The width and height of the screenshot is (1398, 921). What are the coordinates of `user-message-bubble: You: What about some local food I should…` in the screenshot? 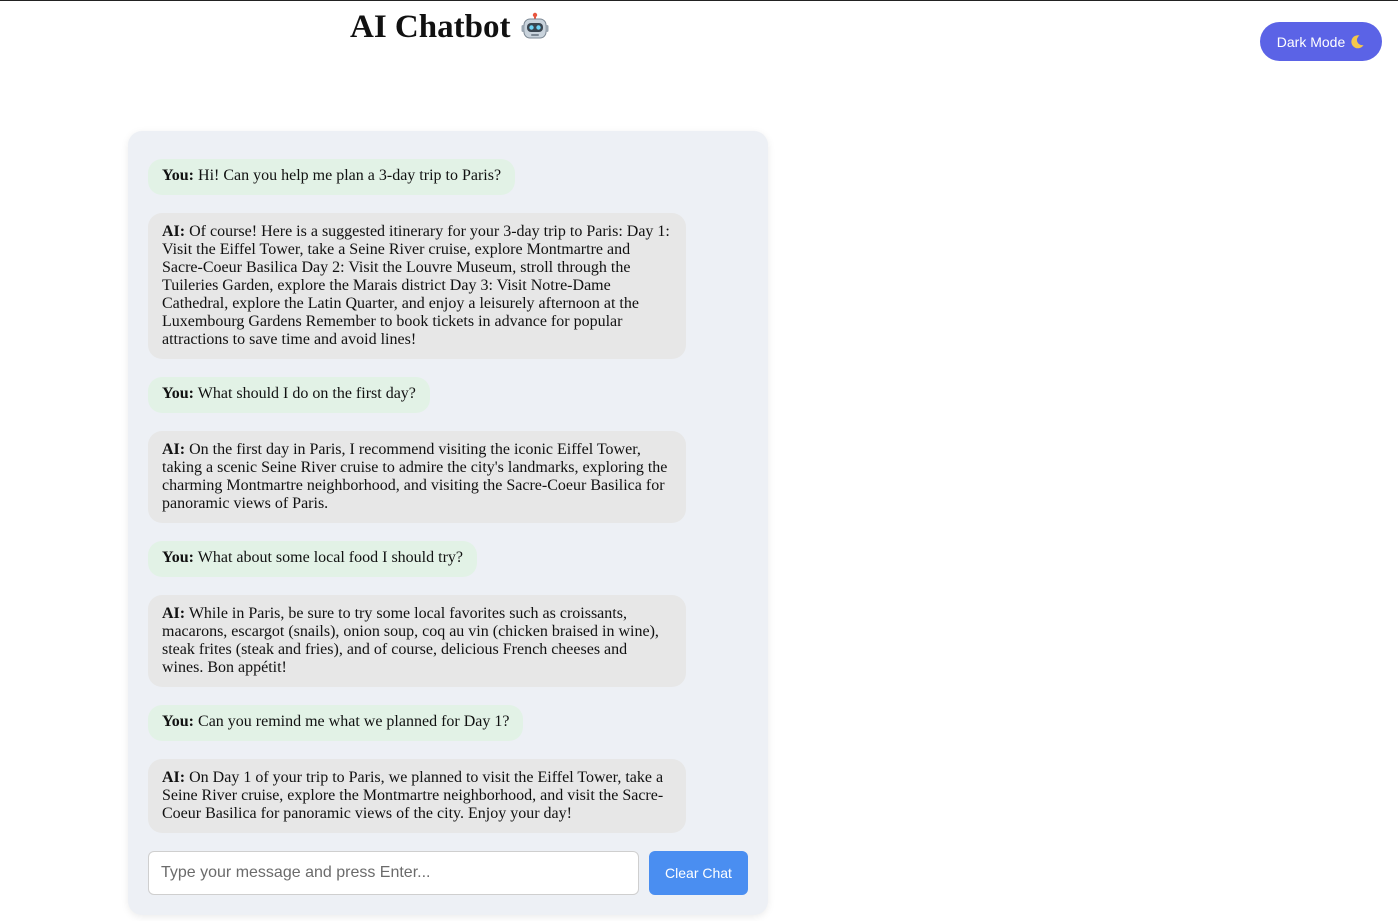 It's located at (312, 559).